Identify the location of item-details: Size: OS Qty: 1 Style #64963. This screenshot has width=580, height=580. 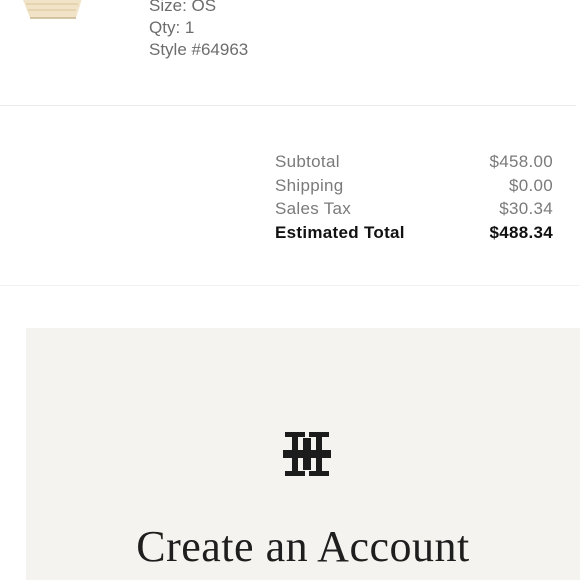
(198, 30).